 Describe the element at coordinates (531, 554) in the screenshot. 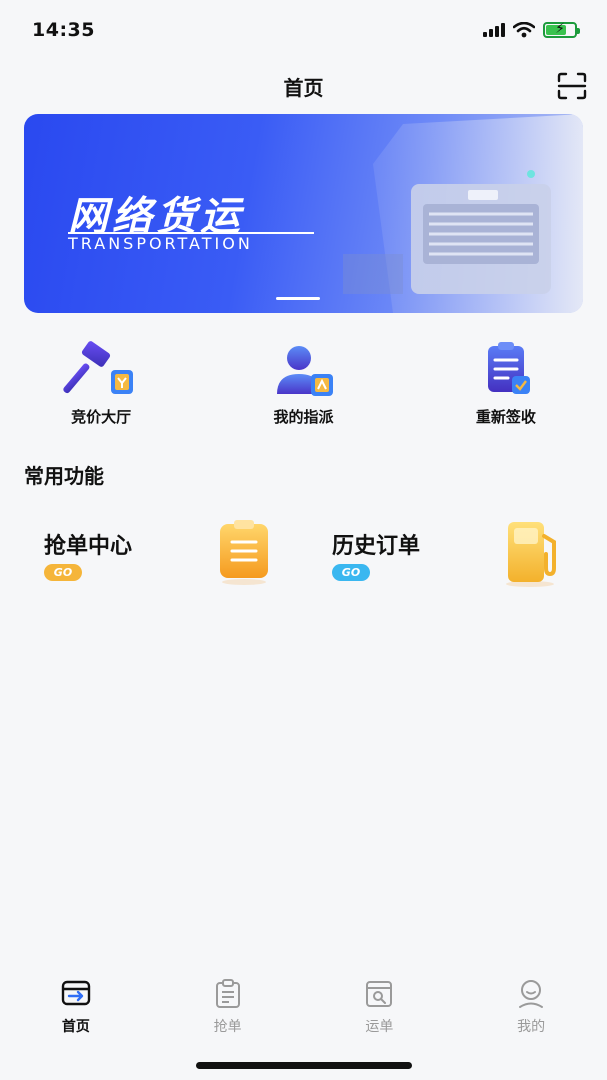

I see `fuel-pump-icon` at that location.